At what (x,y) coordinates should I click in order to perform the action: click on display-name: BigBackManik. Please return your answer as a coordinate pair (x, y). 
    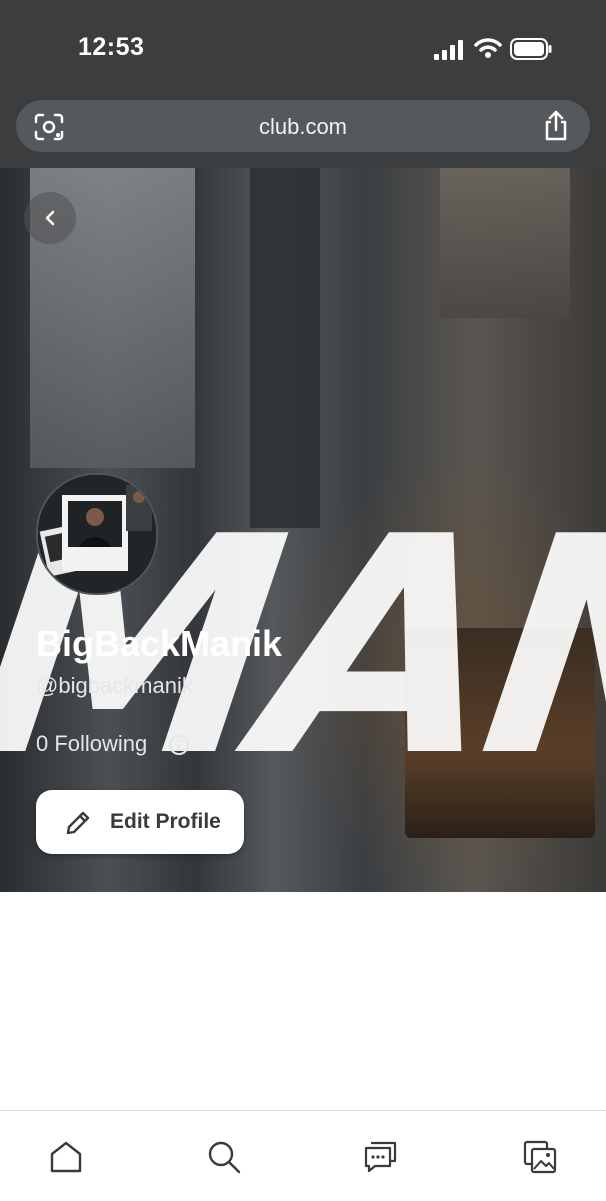
    Looking at the image, I should click on (159, 643).